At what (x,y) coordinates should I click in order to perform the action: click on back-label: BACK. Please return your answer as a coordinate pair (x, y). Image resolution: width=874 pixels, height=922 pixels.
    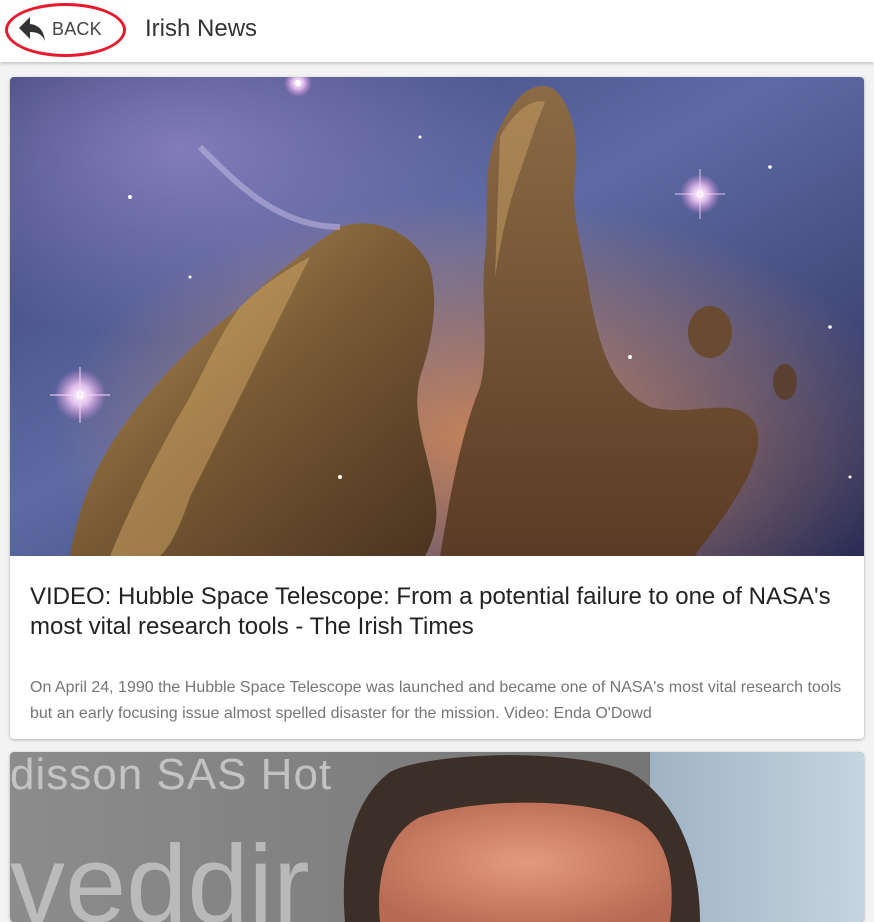
    Looking at the image, I should click on (77, 28).